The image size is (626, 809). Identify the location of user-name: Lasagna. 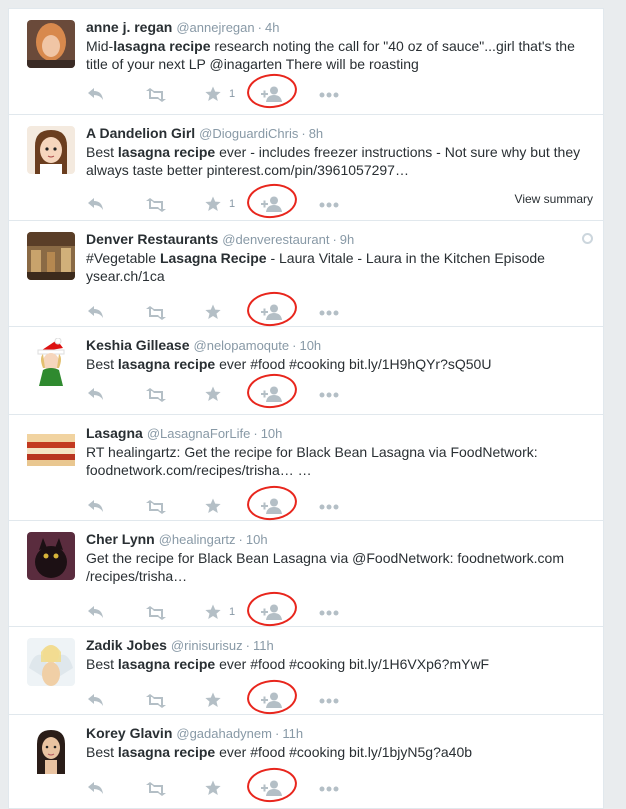
(114, 433).